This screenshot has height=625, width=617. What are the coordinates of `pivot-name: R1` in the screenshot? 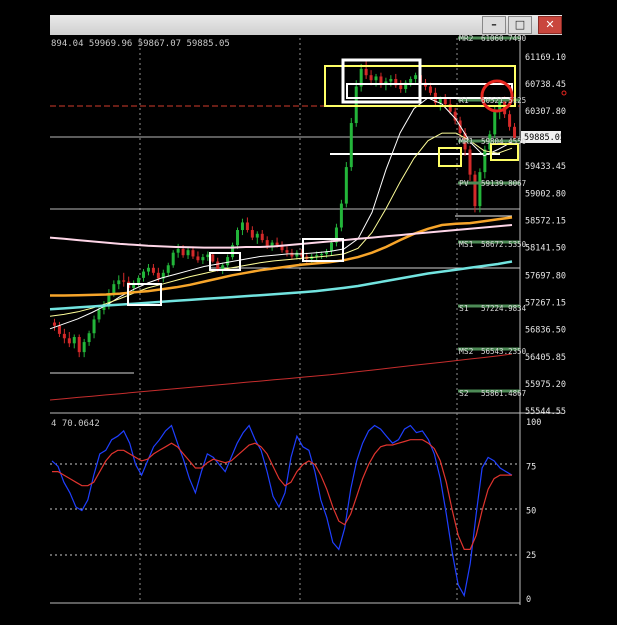 It's located at (464, 100).